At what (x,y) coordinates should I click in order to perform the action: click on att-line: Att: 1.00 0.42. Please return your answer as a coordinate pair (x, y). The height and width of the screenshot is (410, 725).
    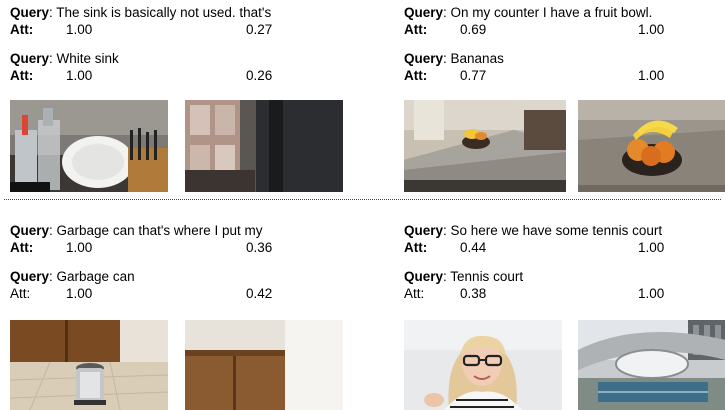
    Looking at the image, I should click on (141, 293).